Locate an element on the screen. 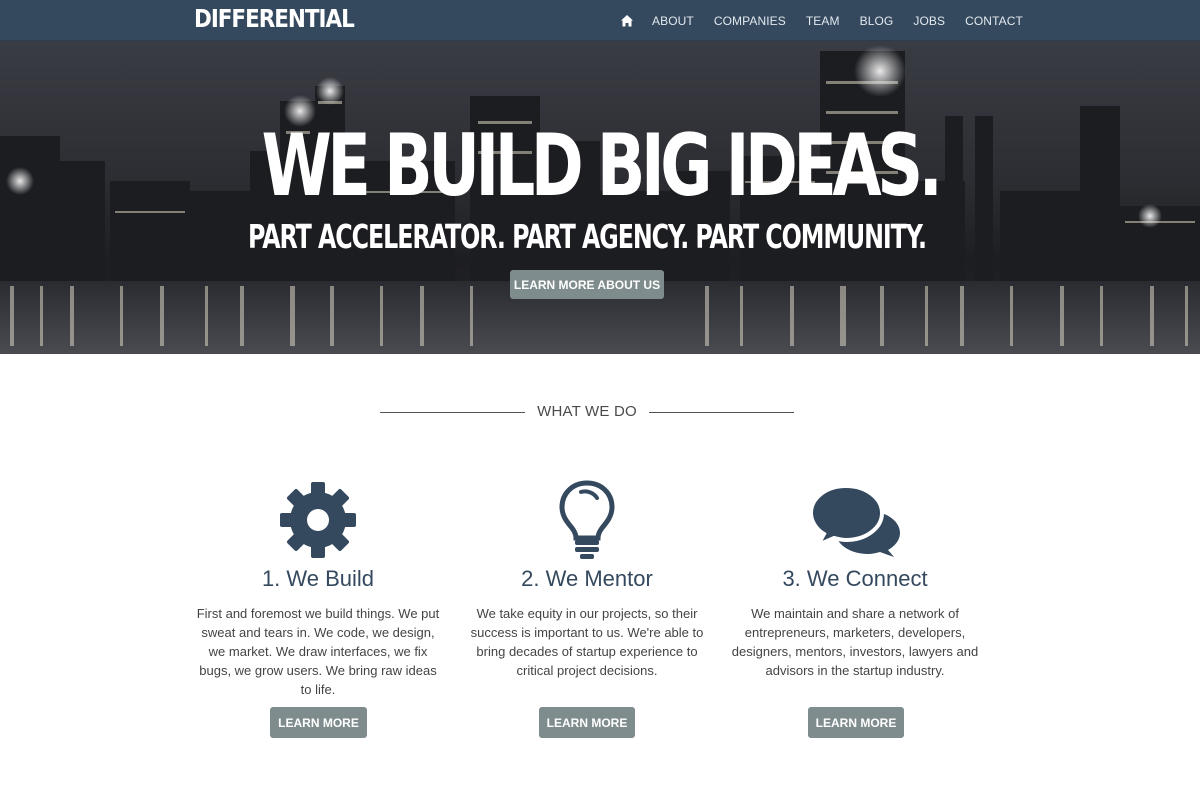 This screenshot has width=1200, height=791. nav-team: TEAM is located at coordinates (823, 21).